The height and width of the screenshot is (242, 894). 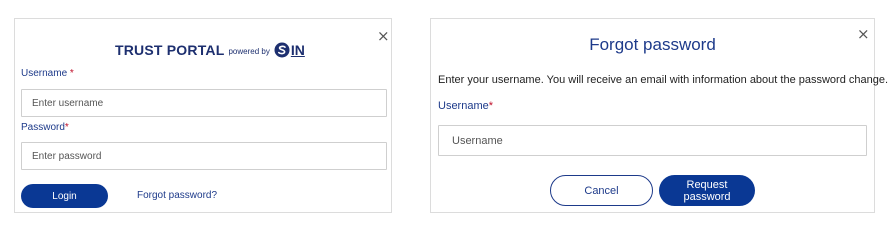 I want to click on password-label-text: Password, so click(x=43, y=127).